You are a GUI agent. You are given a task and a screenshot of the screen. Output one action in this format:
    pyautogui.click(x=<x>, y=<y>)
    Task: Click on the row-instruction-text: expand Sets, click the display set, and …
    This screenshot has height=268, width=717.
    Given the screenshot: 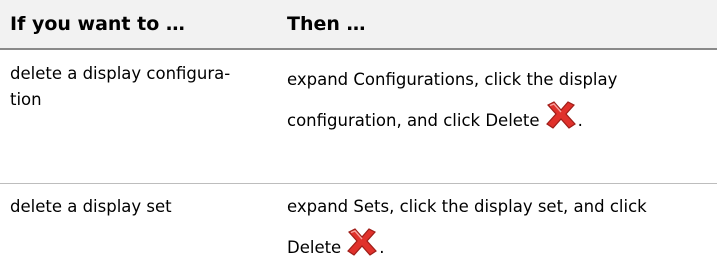 What is the action you would take?
    pyautogui.click(x=467, y=206)
    